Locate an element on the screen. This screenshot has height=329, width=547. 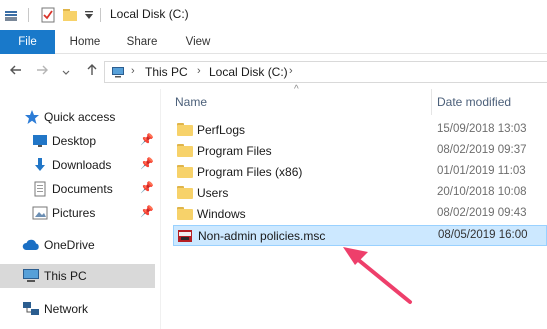
list-item-selected: Non-admin policies.msc 08/05/2019 16:00 is located at coordinates (360, 235).